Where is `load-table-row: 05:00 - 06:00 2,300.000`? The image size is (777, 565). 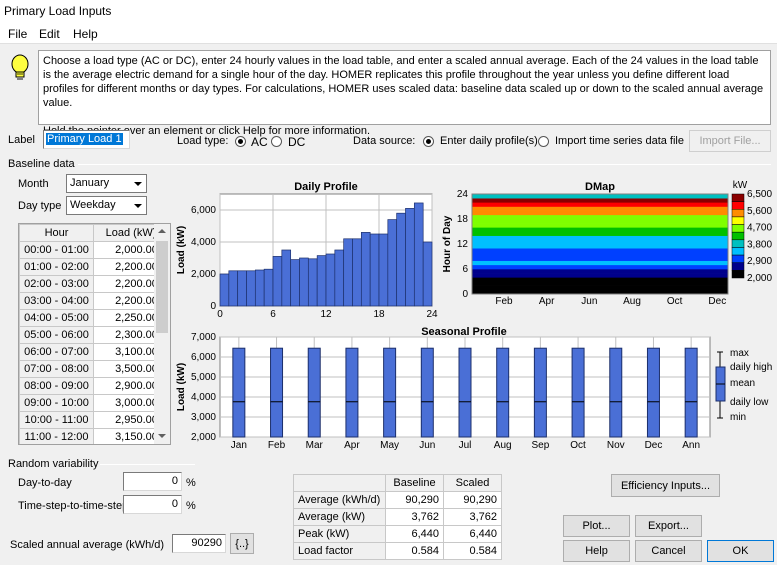
load-table-row: 05:00 - 06:00 2,300.000 is located at coordinates (94, 335).